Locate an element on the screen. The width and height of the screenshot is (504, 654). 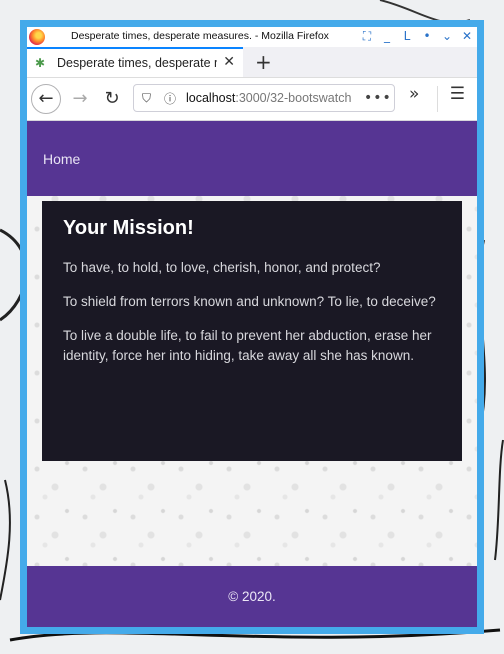
site-footer: © 2020. is located at coordinates (252, 596).